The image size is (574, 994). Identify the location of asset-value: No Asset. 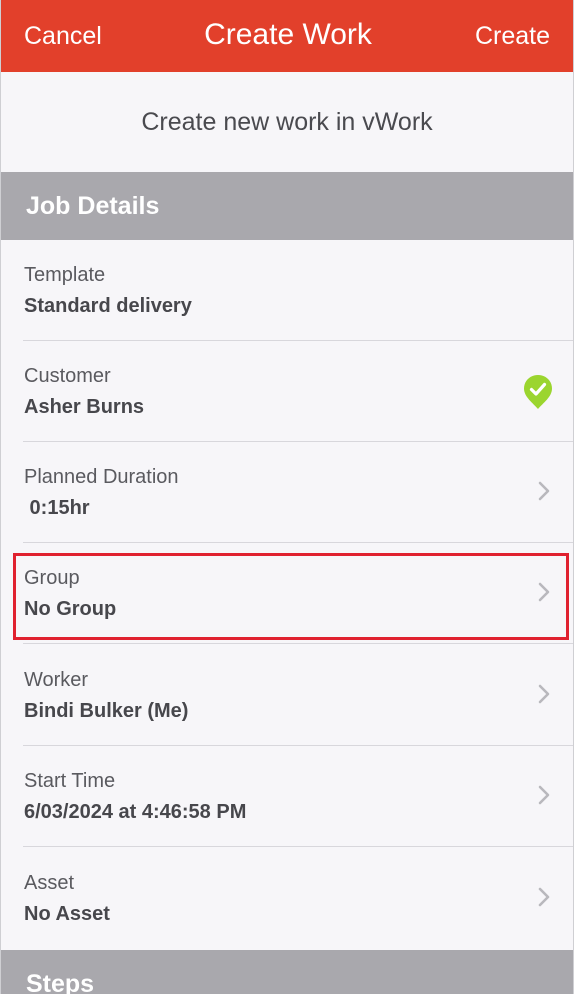
(67, 914).